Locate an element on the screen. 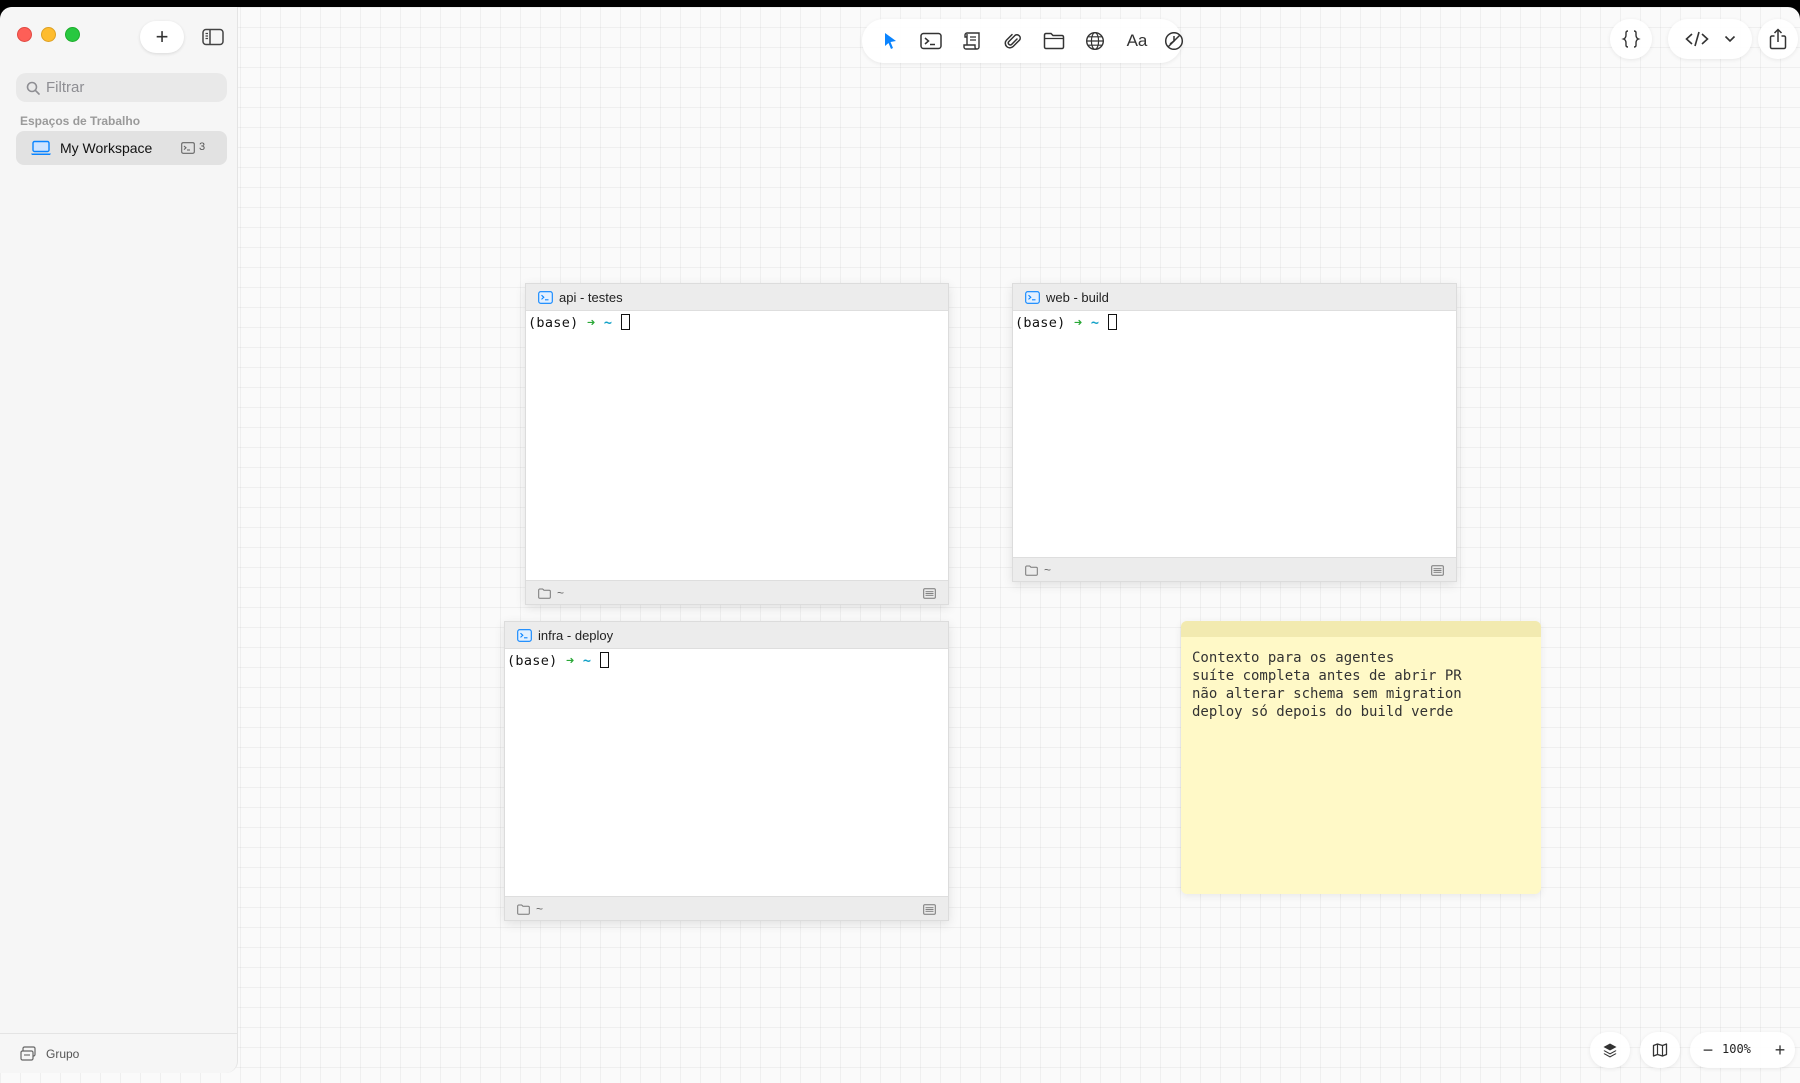 This screenshot has height=1083, width=1800. note-line: suíte completa antes de abrir PR is located at coordinates (1327, 676).